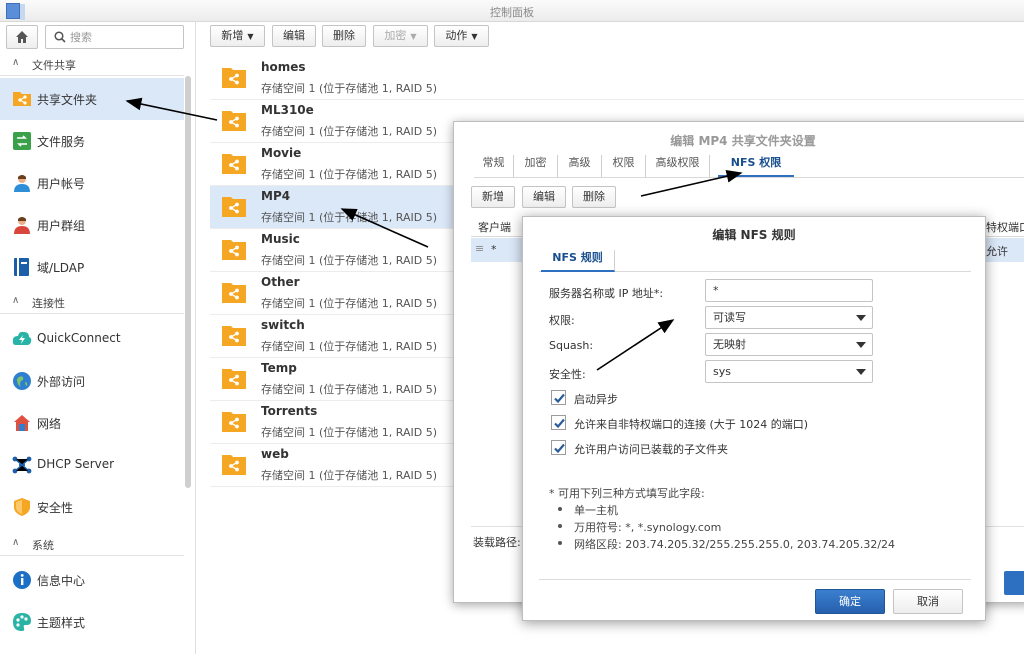 This screenshot has height=654, width=1024. I want to click on nfs-create-button: 新增, so click(493, 197).